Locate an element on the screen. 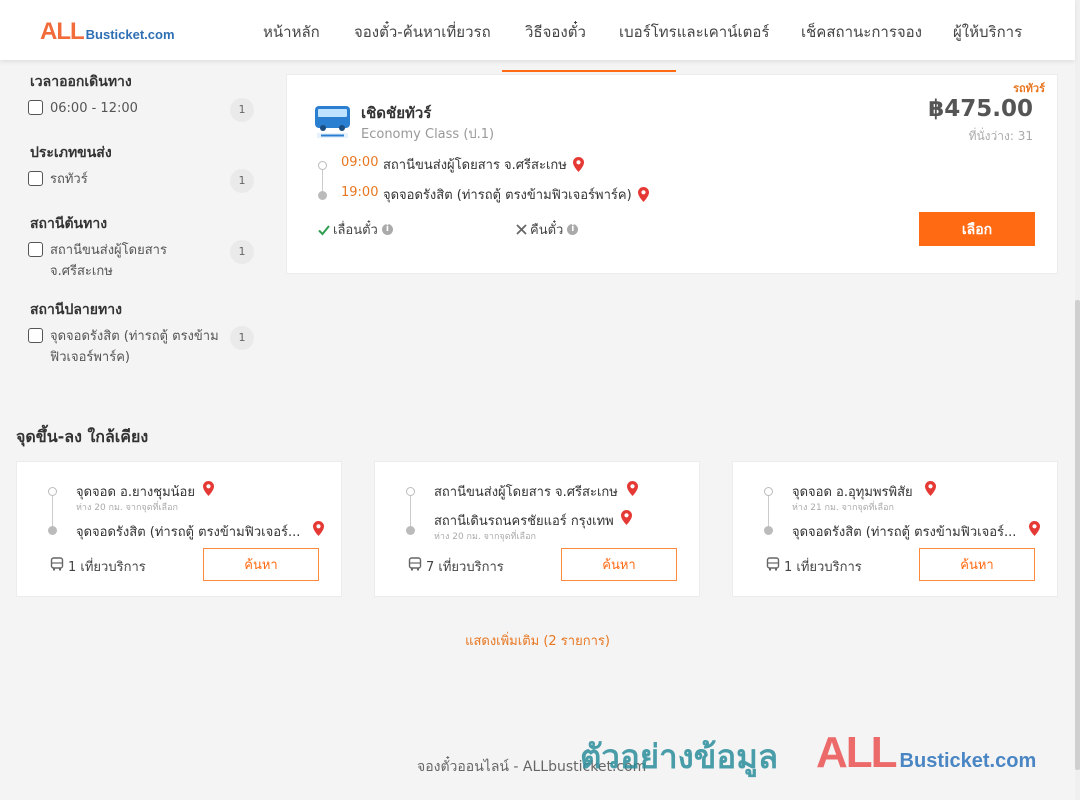  from-stop: จุดจอด อ.ยางชุมน้อย is located at coordinates (135, 492).